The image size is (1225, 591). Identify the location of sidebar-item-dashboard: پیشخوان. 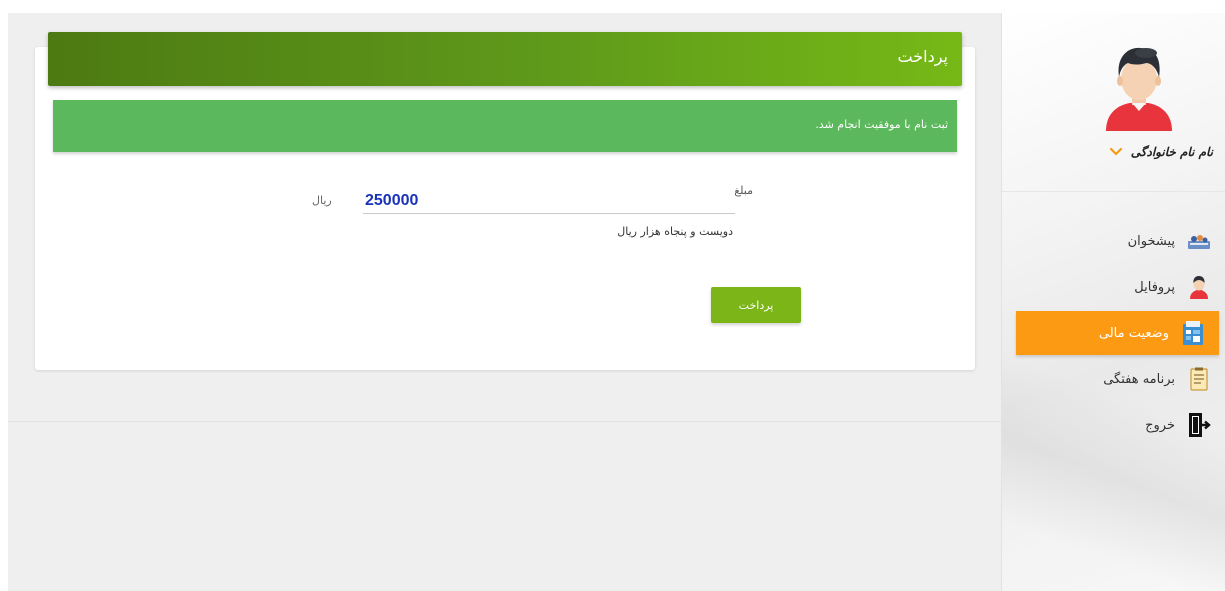
(1113, 241).